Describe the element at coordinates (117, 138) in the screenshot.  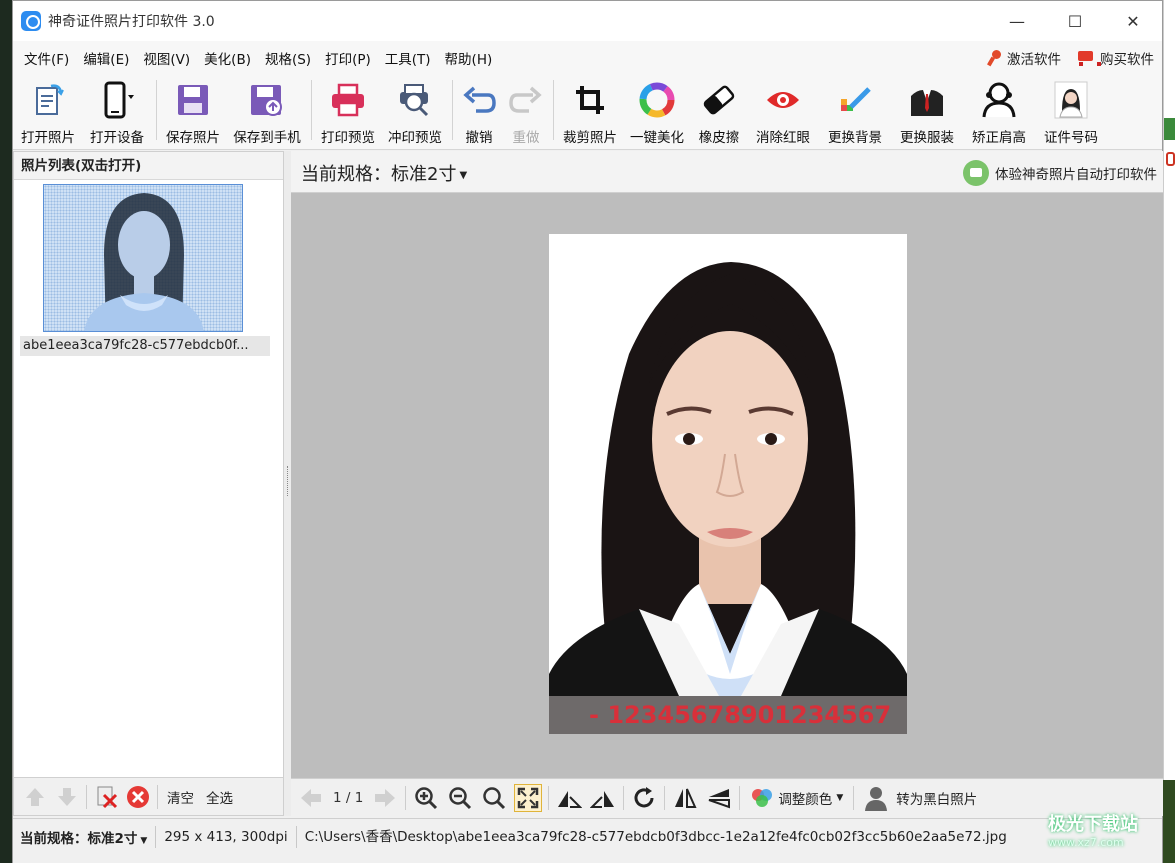
I see `open-device-label: 打开设备` at that location.